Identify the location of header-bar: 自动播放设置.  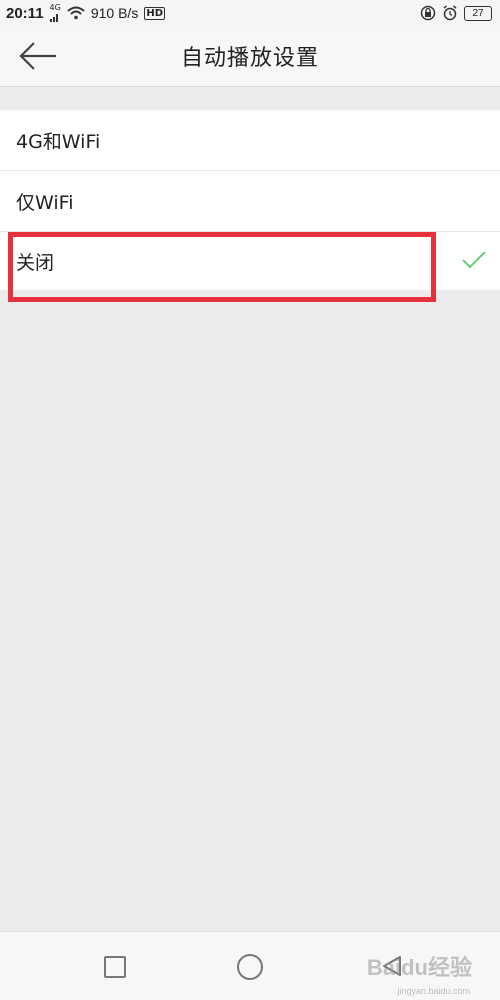
(250, 56).